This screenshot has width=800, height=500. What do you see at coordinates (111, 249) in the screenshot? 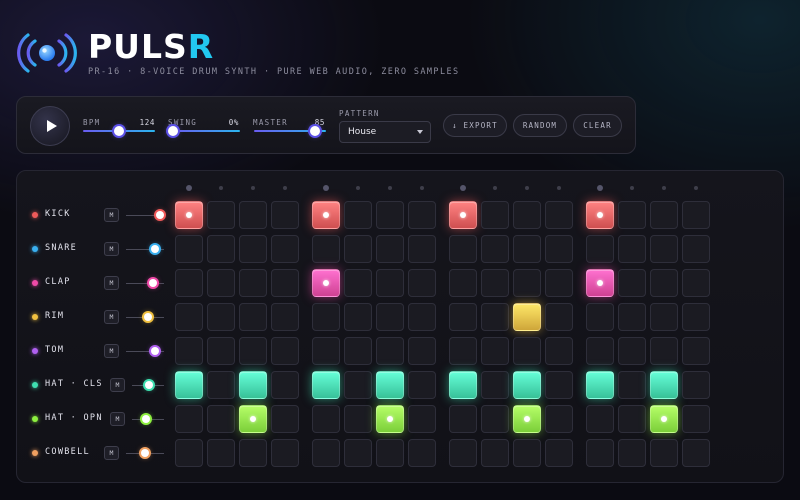
I see `mute-button-snare: M` at bounding box center [111, 249].